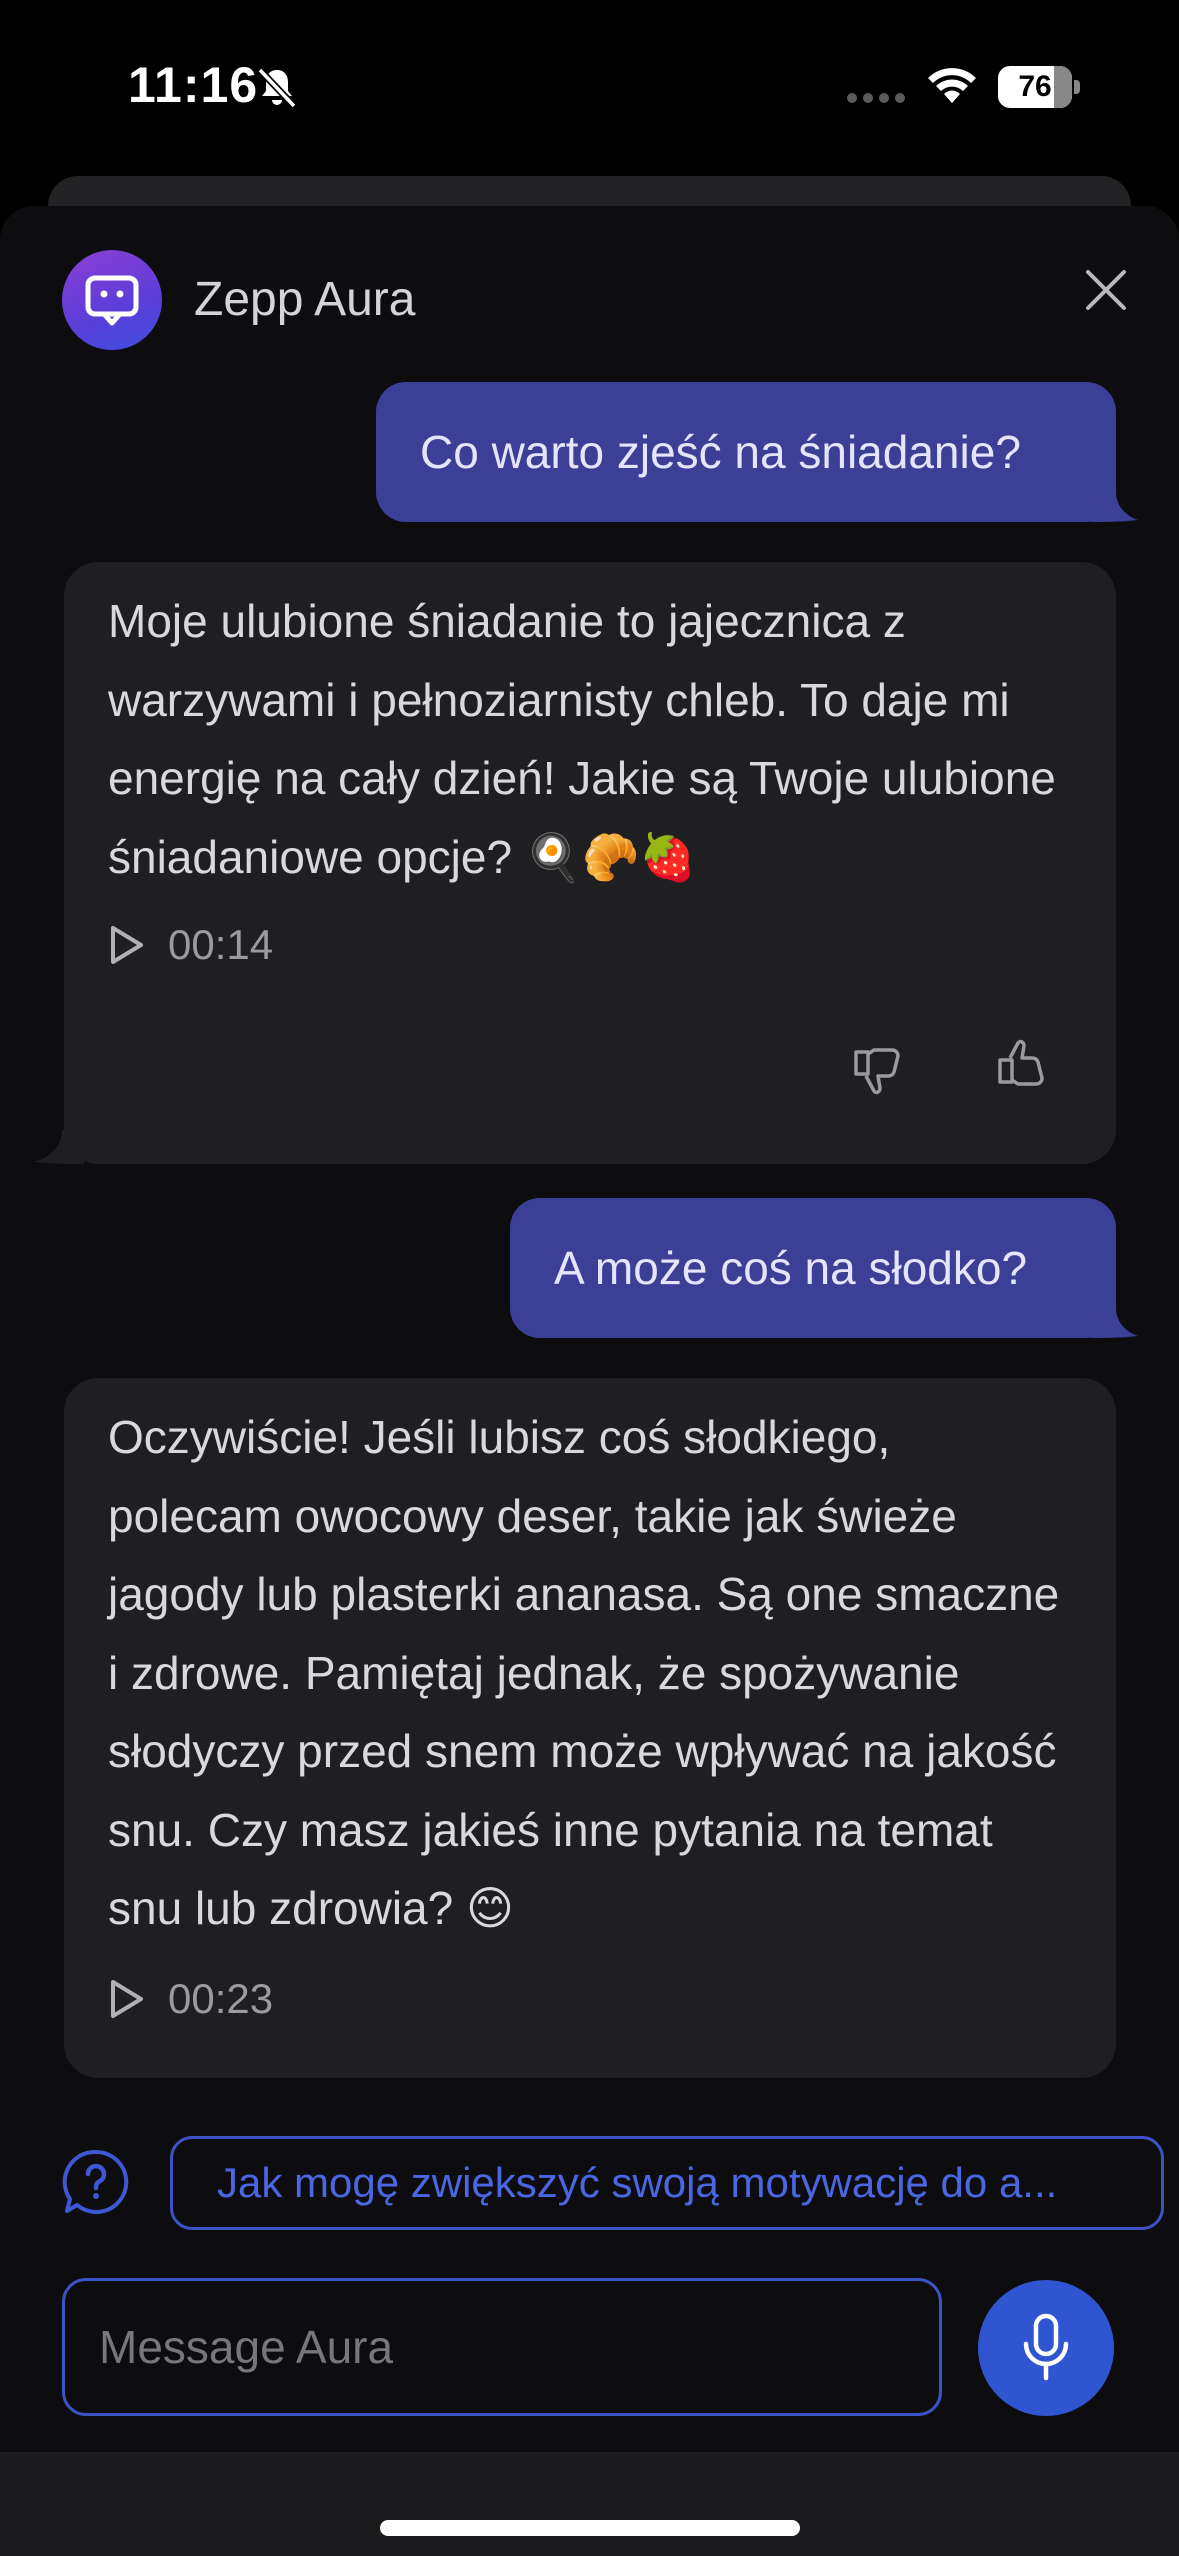 The width and height of the screenshot is (1179, 2556). What do you see at coordinates (96, 2182) in the screenshot?
I see `question-bubble-icon` at bounding box center [96, 2182].